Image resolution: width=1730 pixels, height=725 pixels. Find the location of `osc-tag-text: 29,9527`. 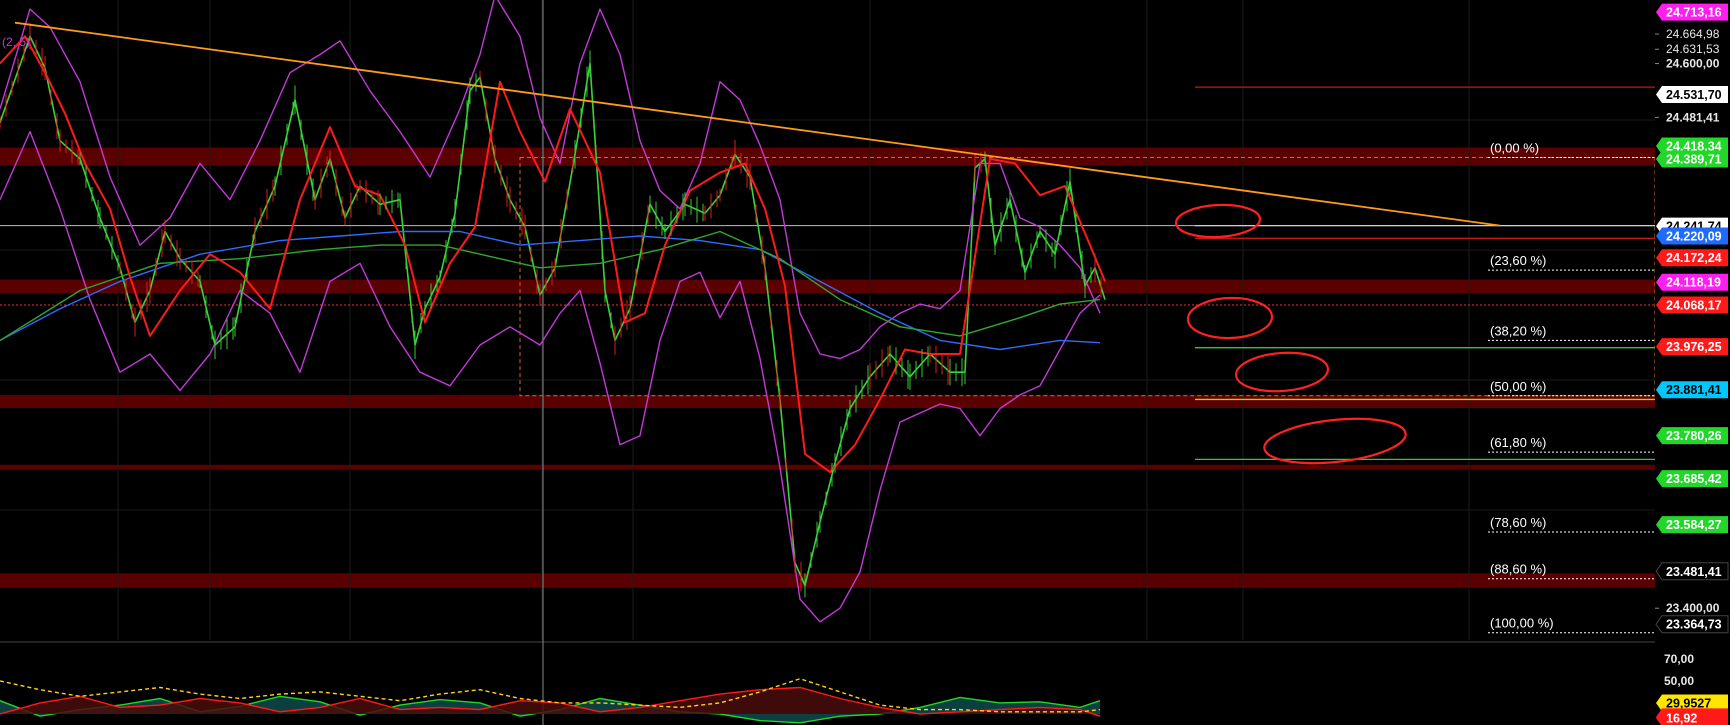

osc-tag-text: 29,9527 is located at coordinates (1688, 703).